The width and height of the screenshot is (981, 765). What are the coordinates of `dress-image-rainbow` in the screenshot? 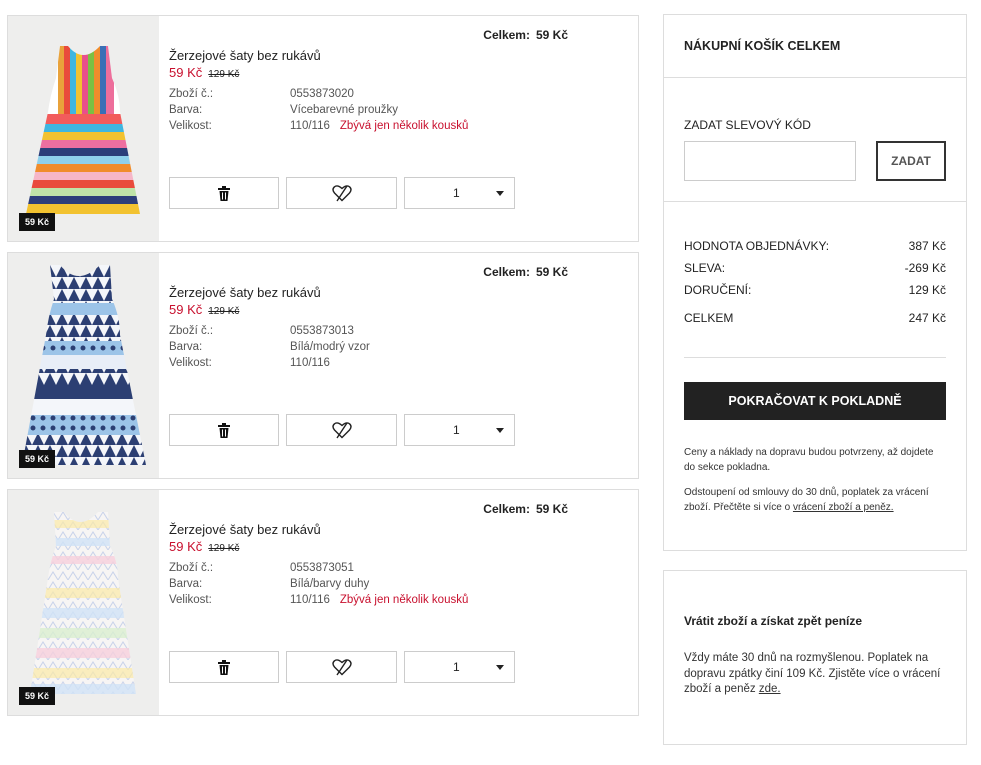 It's located at (83, 603).